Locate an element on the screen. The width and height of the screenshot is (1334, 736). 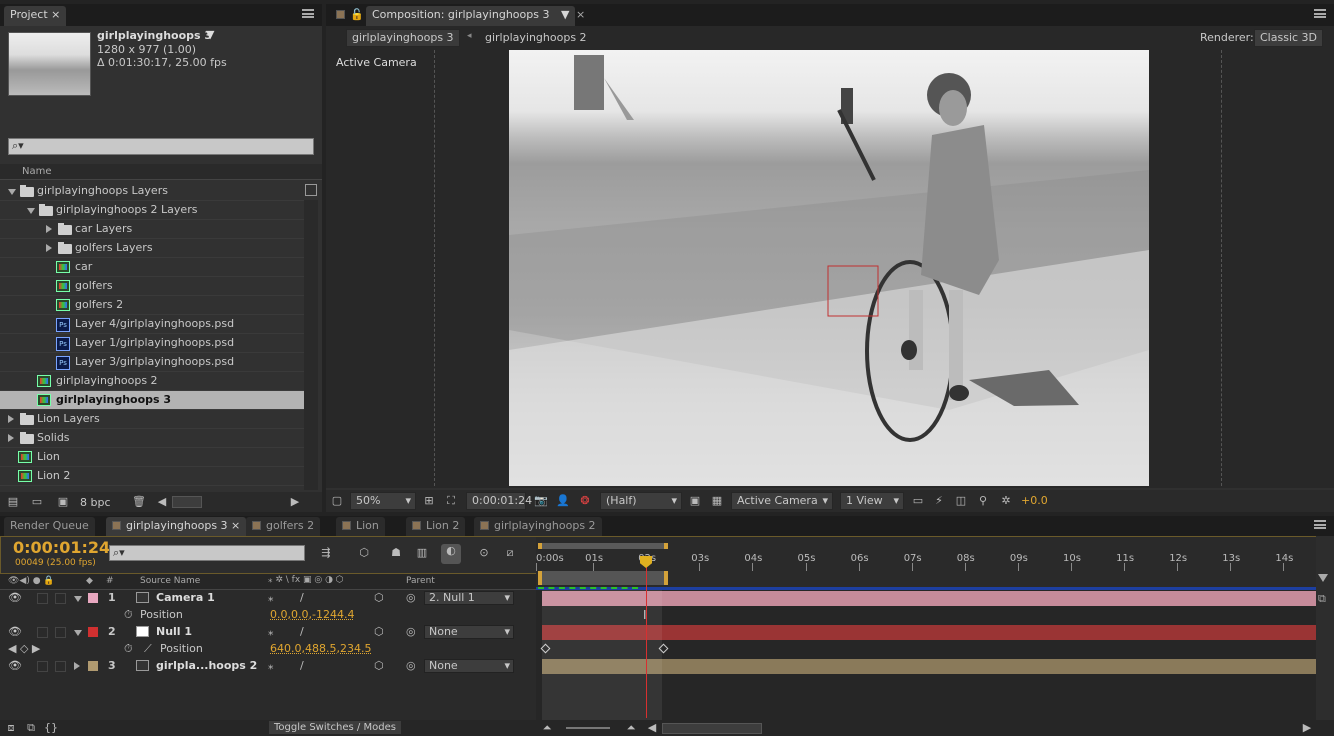
draft-3d-icon: ⬡ is located at coordinates (364, 553).